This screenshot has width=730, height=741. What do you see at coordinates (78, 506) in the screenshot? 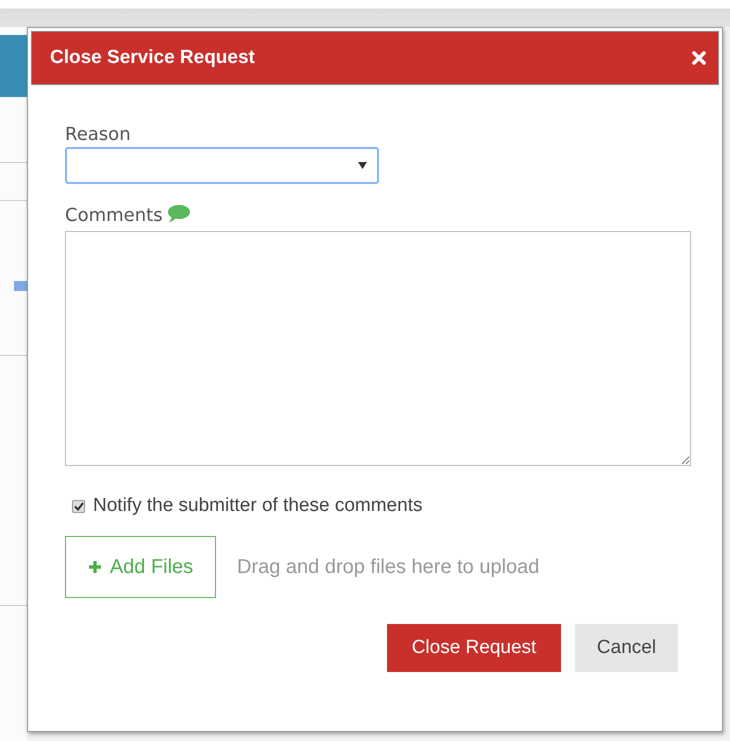
I see `checkbox` at bounding box center [78, 506].